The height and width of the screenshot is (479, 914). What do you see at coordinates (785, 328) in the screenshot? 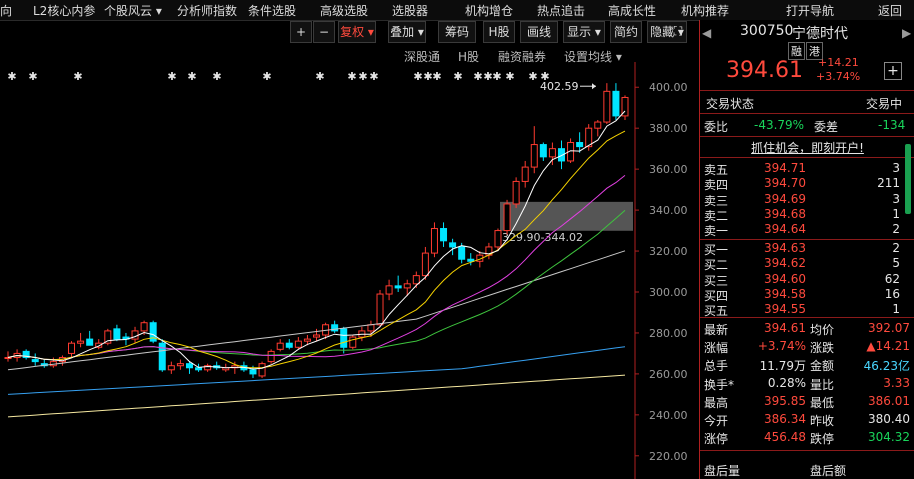
I see `stat-value-0a: 394.61` at bounding box center [785, 328].